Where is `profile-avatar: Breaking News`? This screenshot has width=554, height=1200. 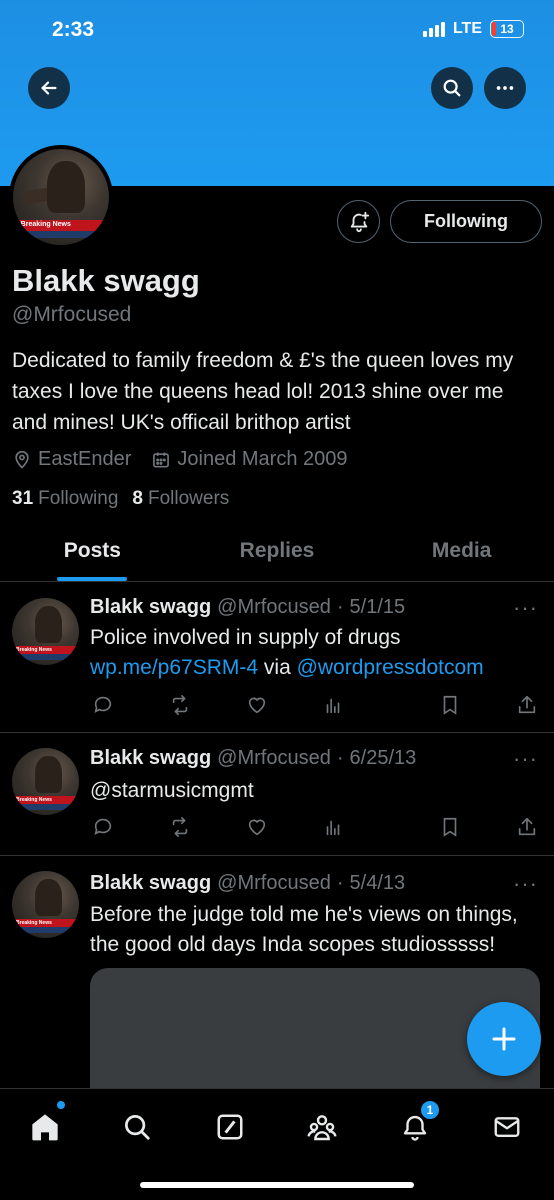
profile-avatar: Breaking News is located at coordinates (61, 197).